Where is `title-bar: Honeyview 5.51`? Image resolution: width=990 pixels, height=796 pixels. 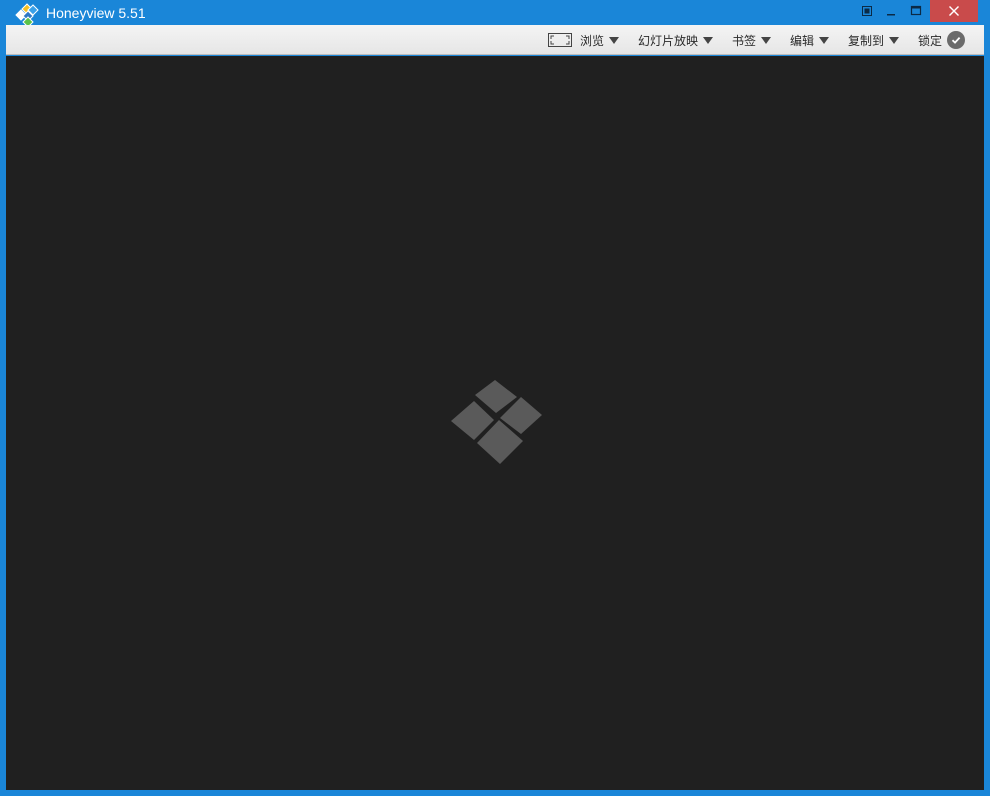
title-bar: Honeyview 5.51 is located at coordinates (495, 14).